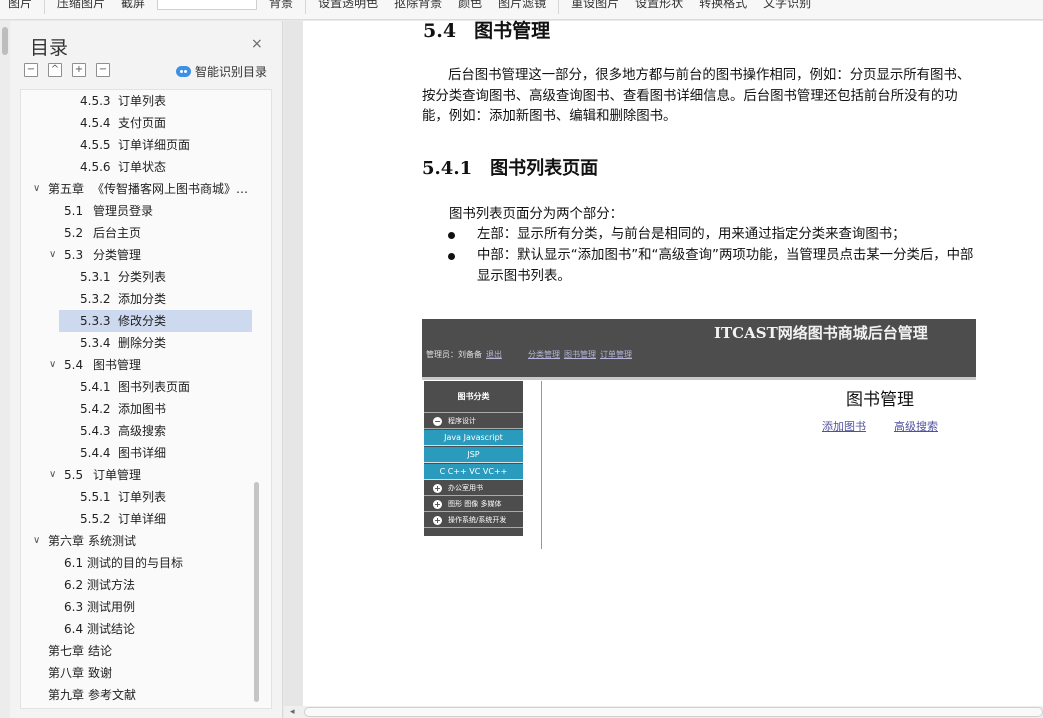 The width and height of the screenshot is (1043, 718). I want to click on toolbar-screenshot: 截屏, so click(133, 9).